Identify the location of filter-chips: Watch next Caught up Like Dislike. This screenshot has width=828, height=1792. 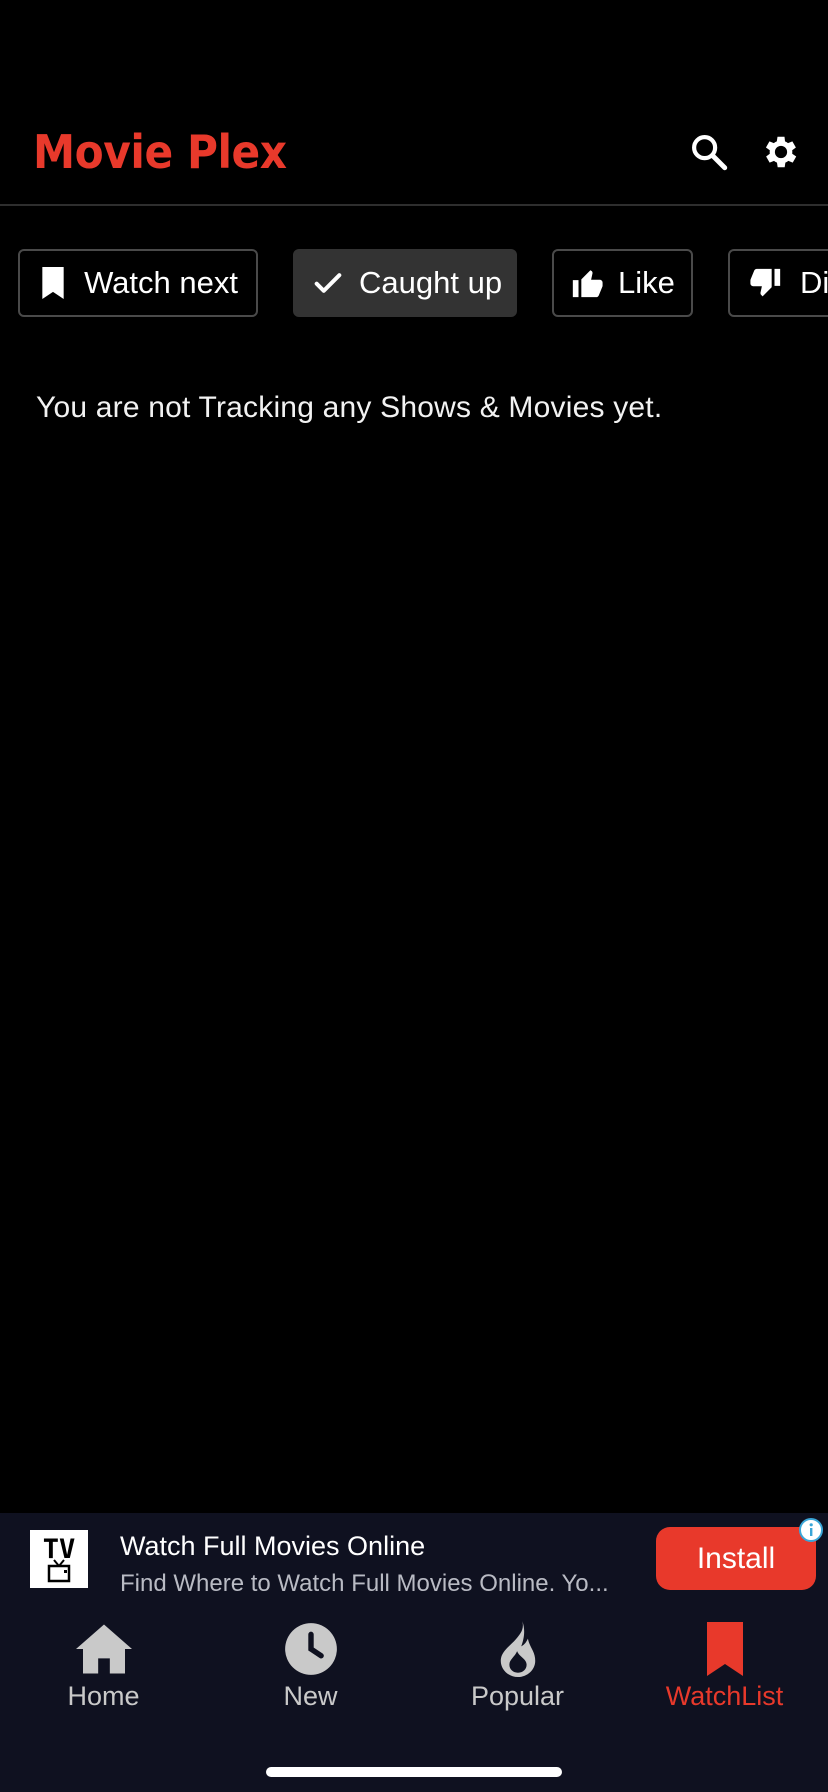
(414, 283).